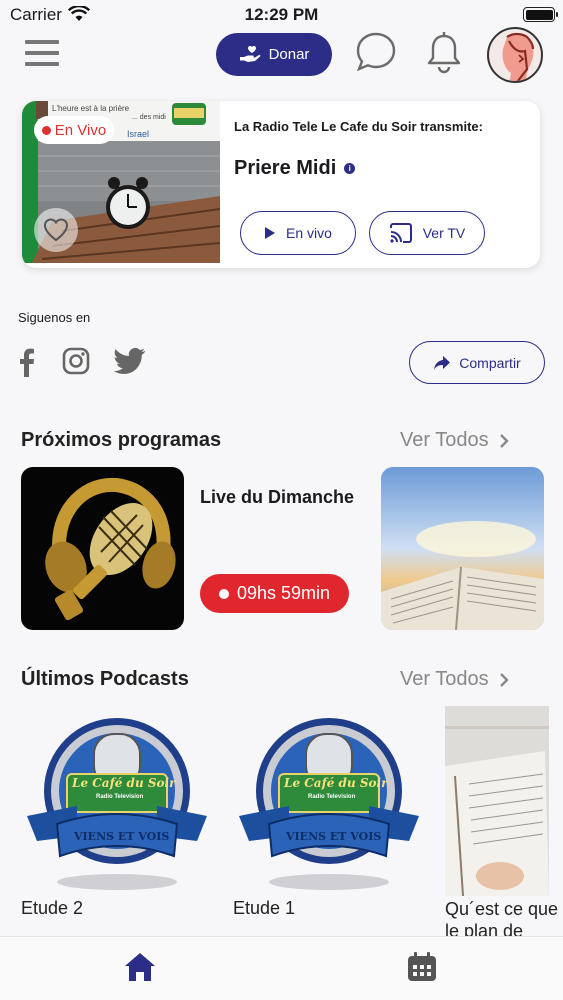 This screenshot has width=563, height=1000. I want to click on share-button: Compartir, so click(477, 362).